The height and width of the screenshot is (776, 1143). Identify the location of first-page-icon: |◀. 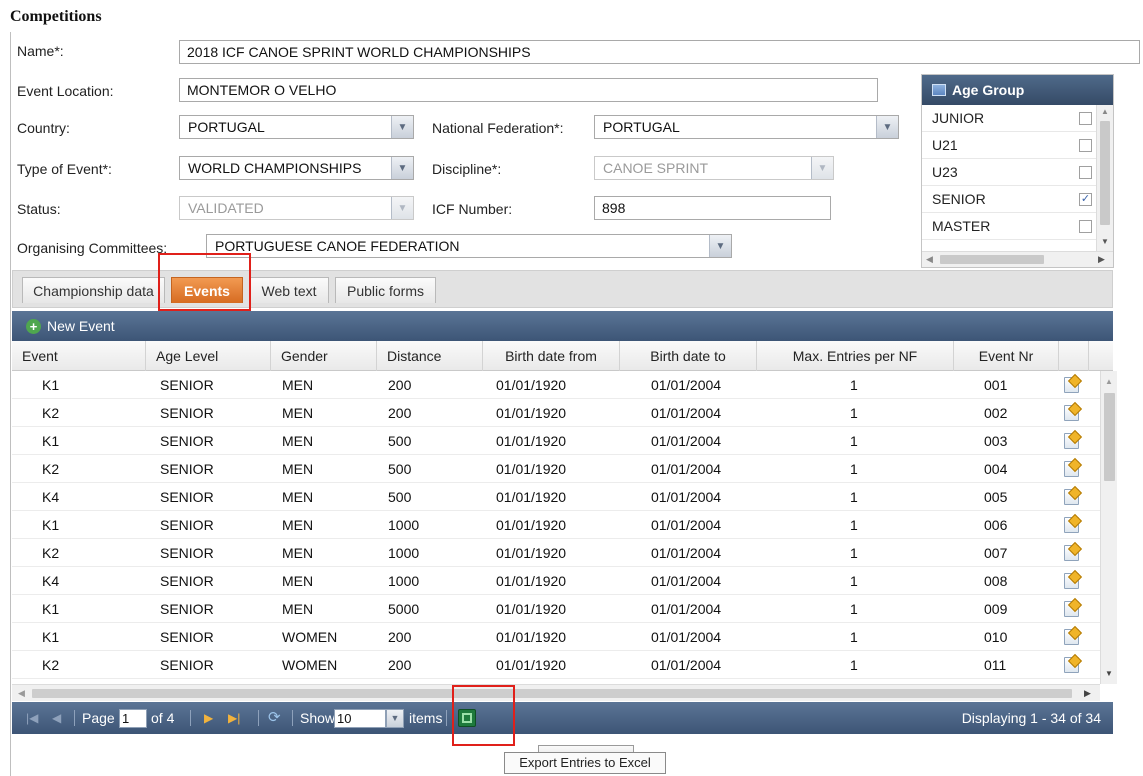
(32, 718).